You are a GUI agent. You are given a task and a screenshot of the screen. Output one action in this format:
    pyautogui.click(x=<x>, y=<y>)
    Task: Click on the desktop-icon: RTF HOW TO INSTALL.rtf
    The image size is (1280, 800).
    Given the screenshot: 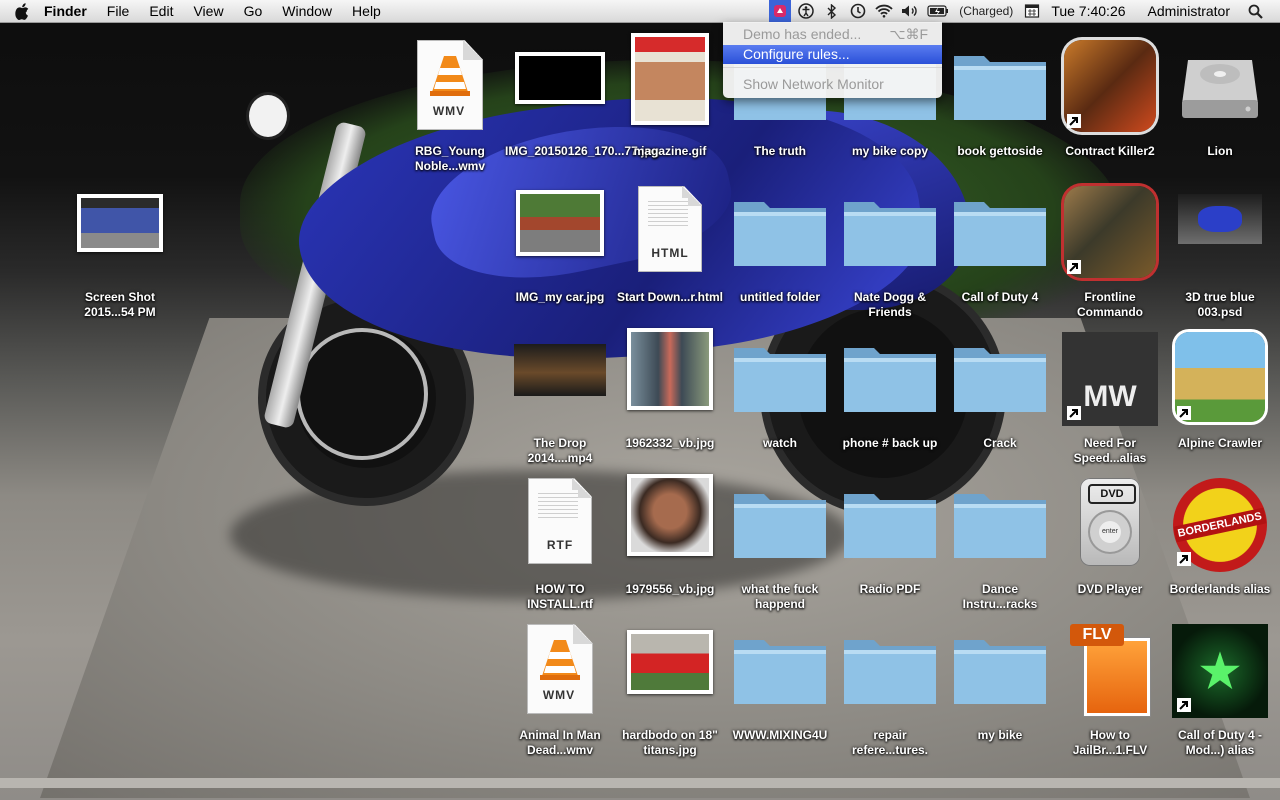 What is the action you would take?
    pyautogui.click(x=560, y=539)
    